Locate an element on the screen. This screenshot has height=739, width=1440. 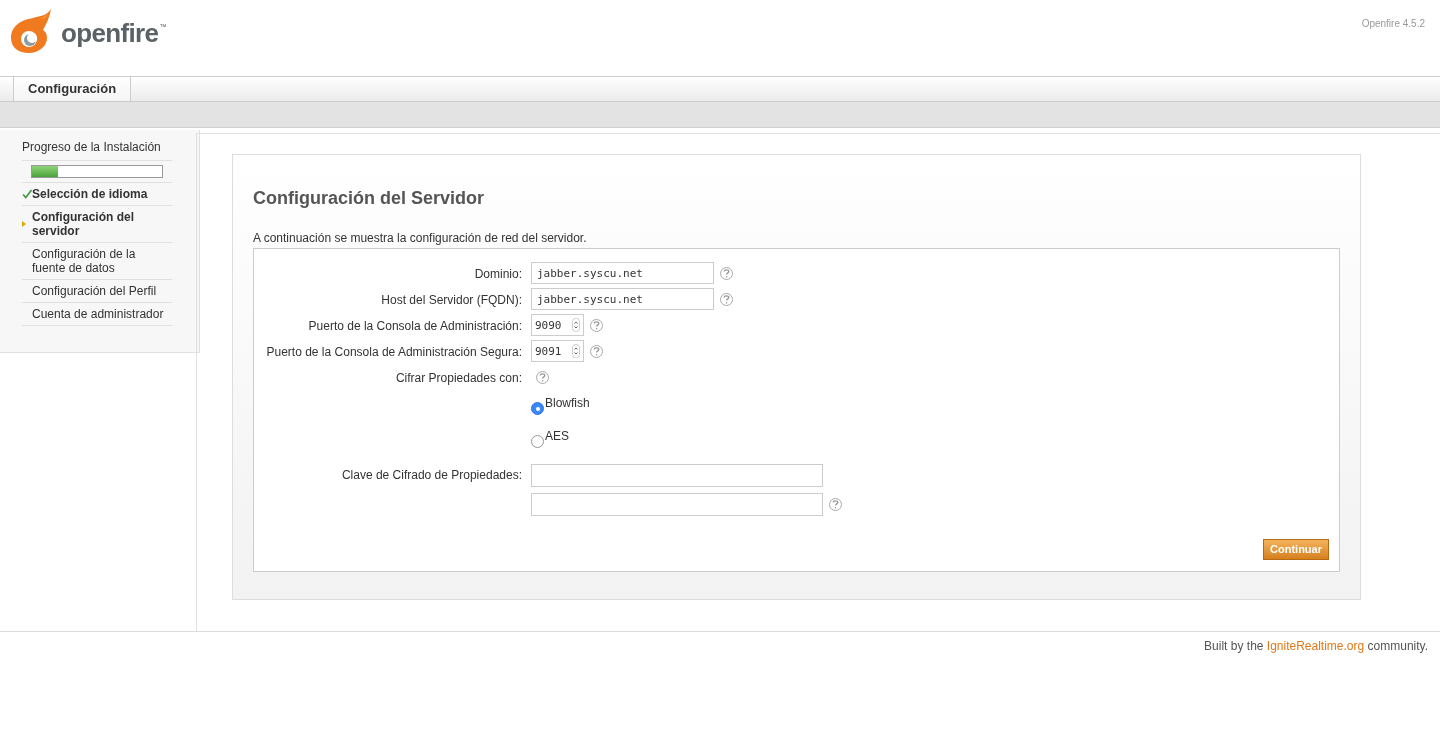
field-label: Clave de Cifrado de Propiedades: is located at coordinates (431, 475).